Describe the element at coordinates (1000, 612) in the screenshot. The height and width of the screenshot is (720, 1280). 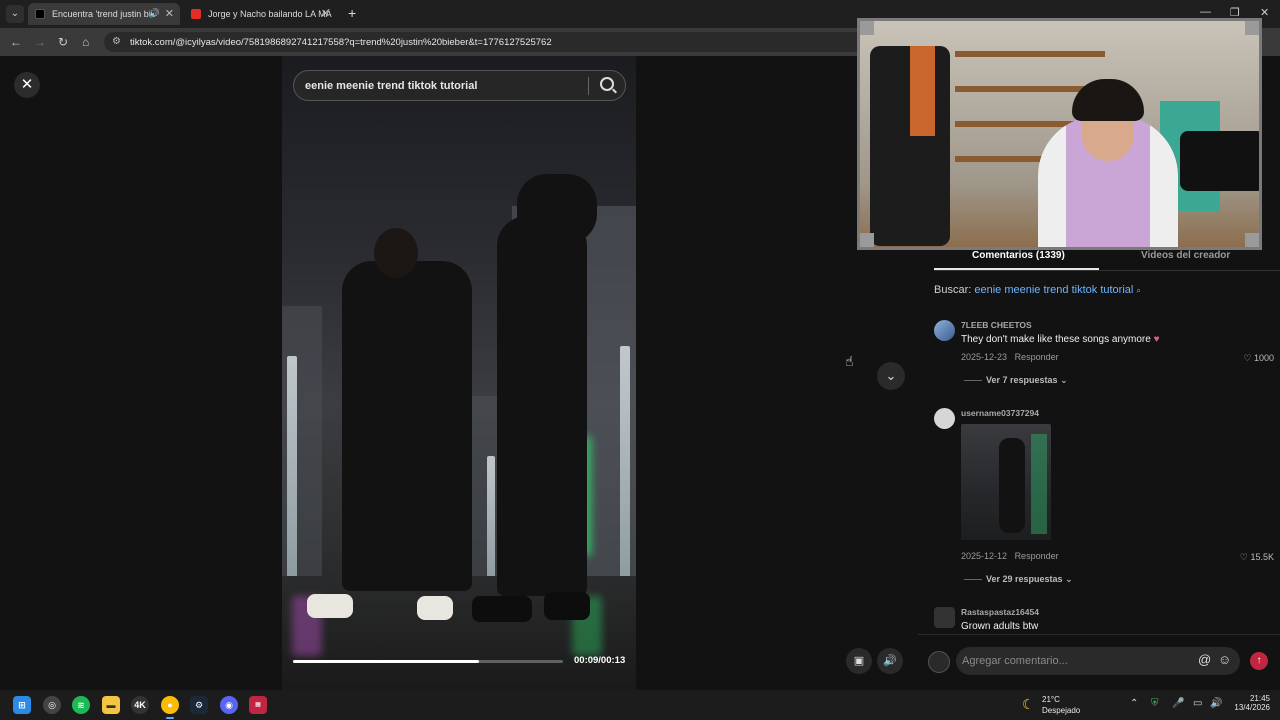
I see `comment-username: Rastaspastaz16454` at that location.